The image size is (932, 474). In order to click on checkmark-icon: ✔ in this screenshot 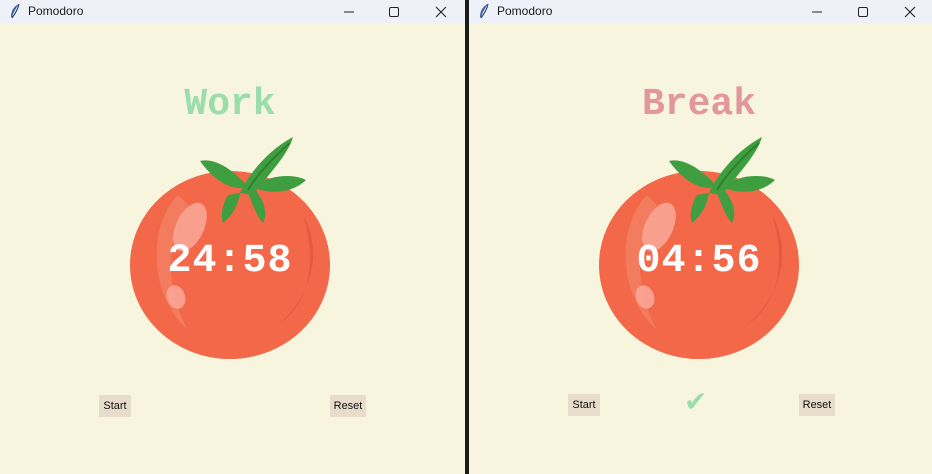, I will do `click(696, 401)`.